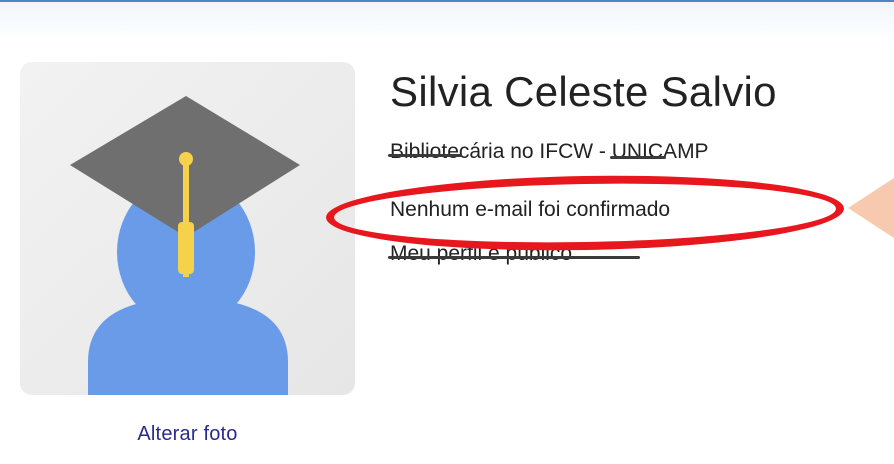  I want to click on arrow-tip, so click(871, 208).